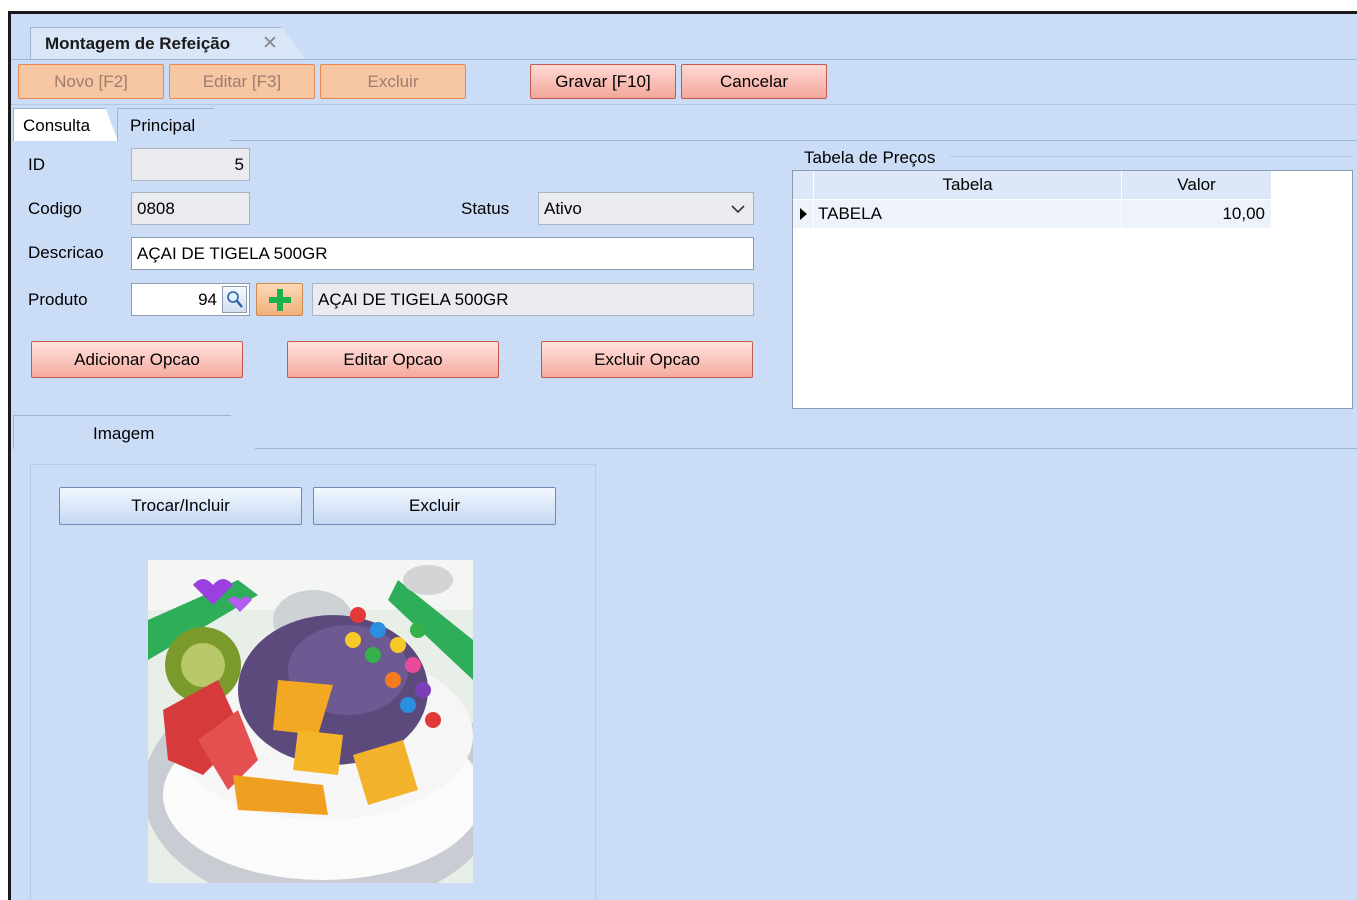 The height and width of the screenshot is (900, 1357). I want to click on codigo-label: Codigo, so click(55, 208).